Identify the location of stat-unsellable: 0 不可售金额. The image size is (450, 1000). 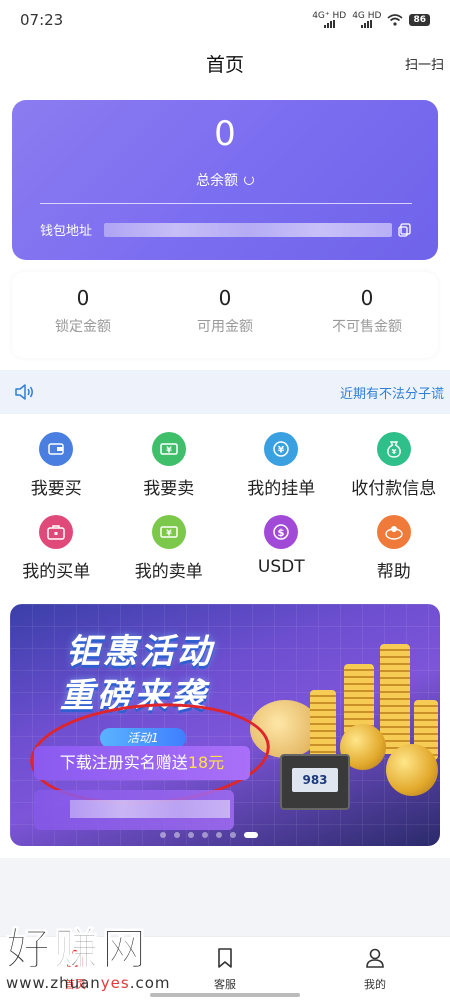
(367, 315).